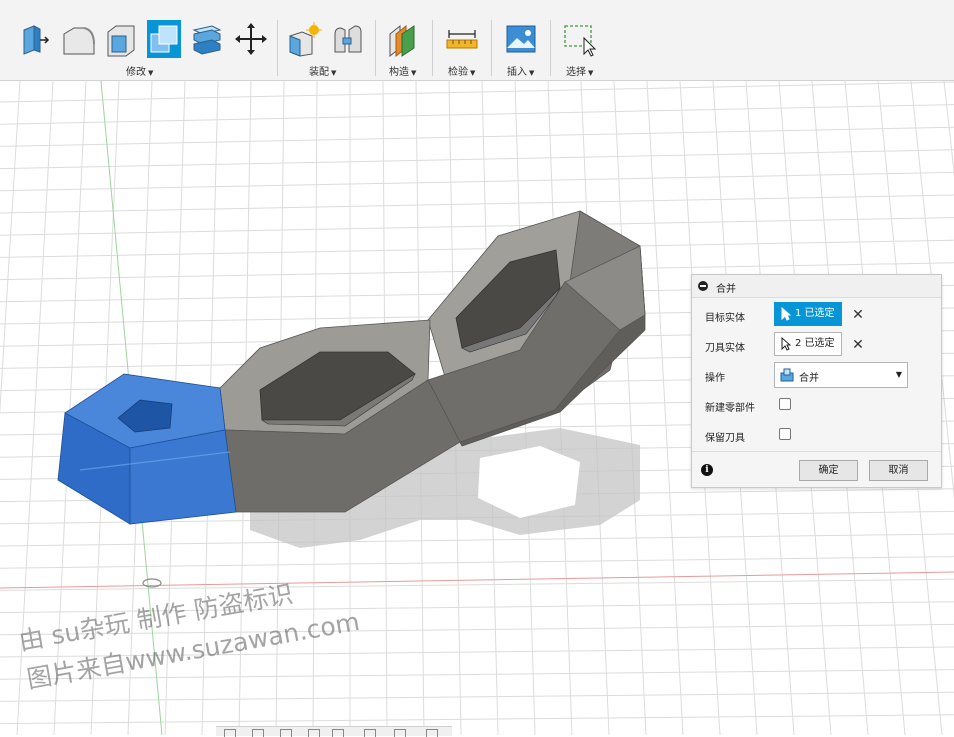  What do you see at coordinates (725, 318) in the screenshot?
I see `target-body-label: 目标实体` at bounding box center [725, 318].